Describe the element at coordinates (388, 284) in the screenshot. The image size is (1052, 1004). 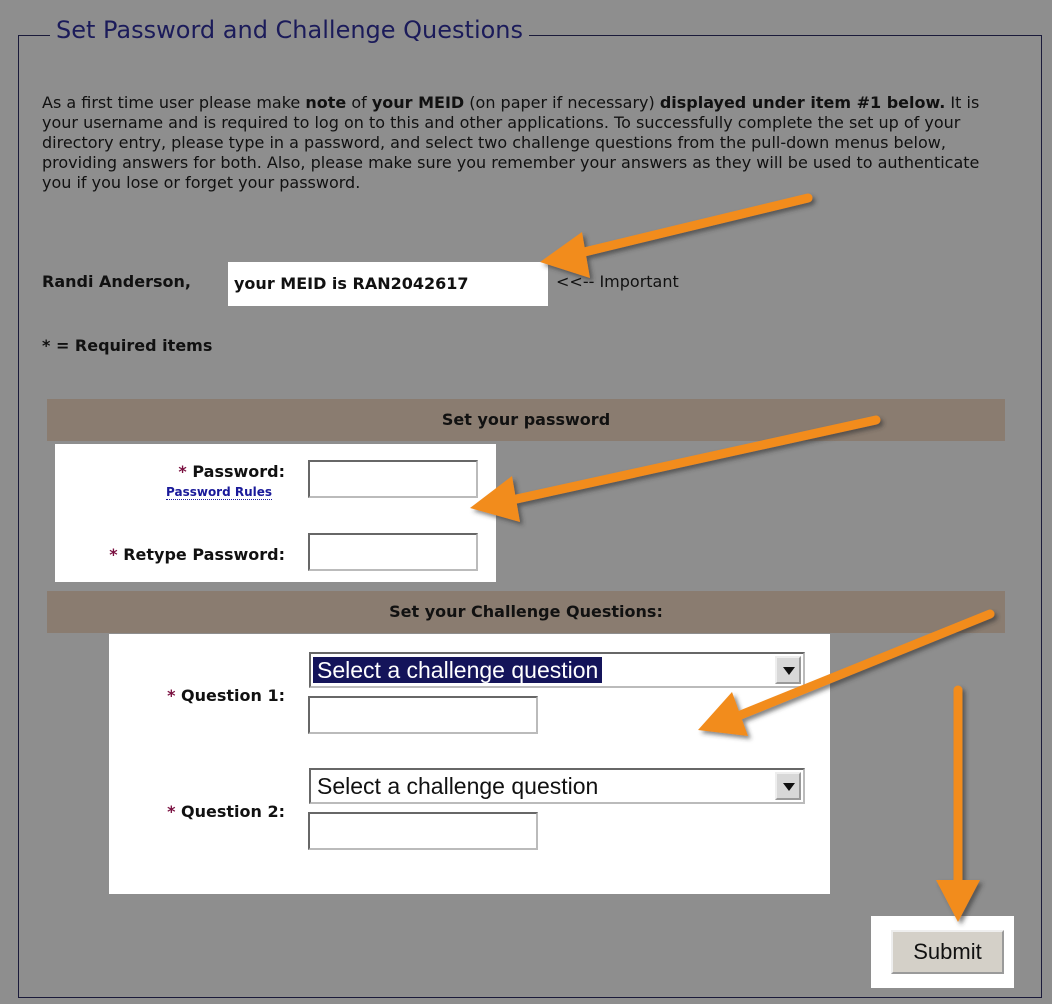
I see `meid-value: your MEID is RAN2042617` at that location.